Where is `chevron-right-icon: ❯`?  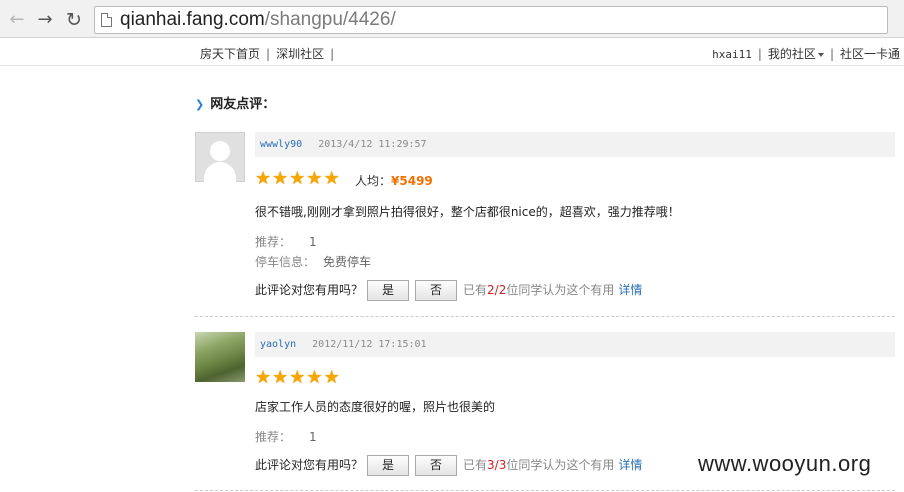
chevron-right-icon: ❯ is located at coordinates (200, 104).